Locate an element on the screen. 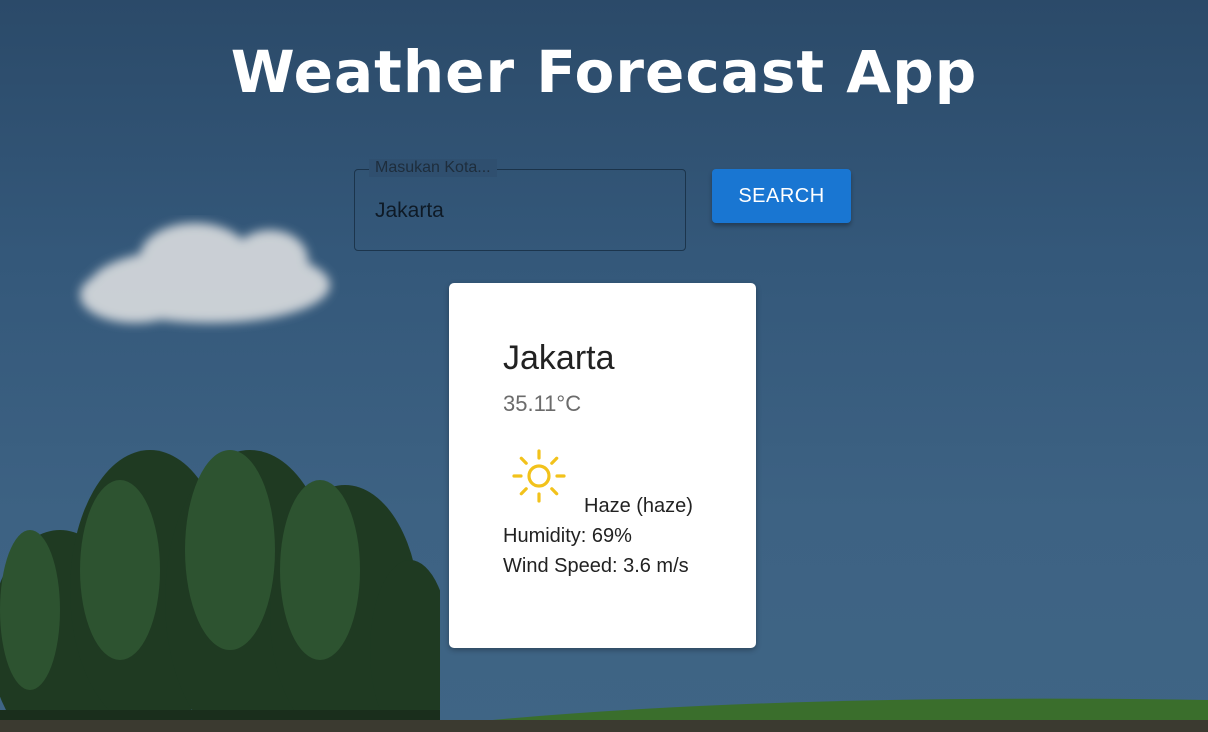 This screenshot has height=732, width=1208. grass-hill is located at coordinates (604, 715).